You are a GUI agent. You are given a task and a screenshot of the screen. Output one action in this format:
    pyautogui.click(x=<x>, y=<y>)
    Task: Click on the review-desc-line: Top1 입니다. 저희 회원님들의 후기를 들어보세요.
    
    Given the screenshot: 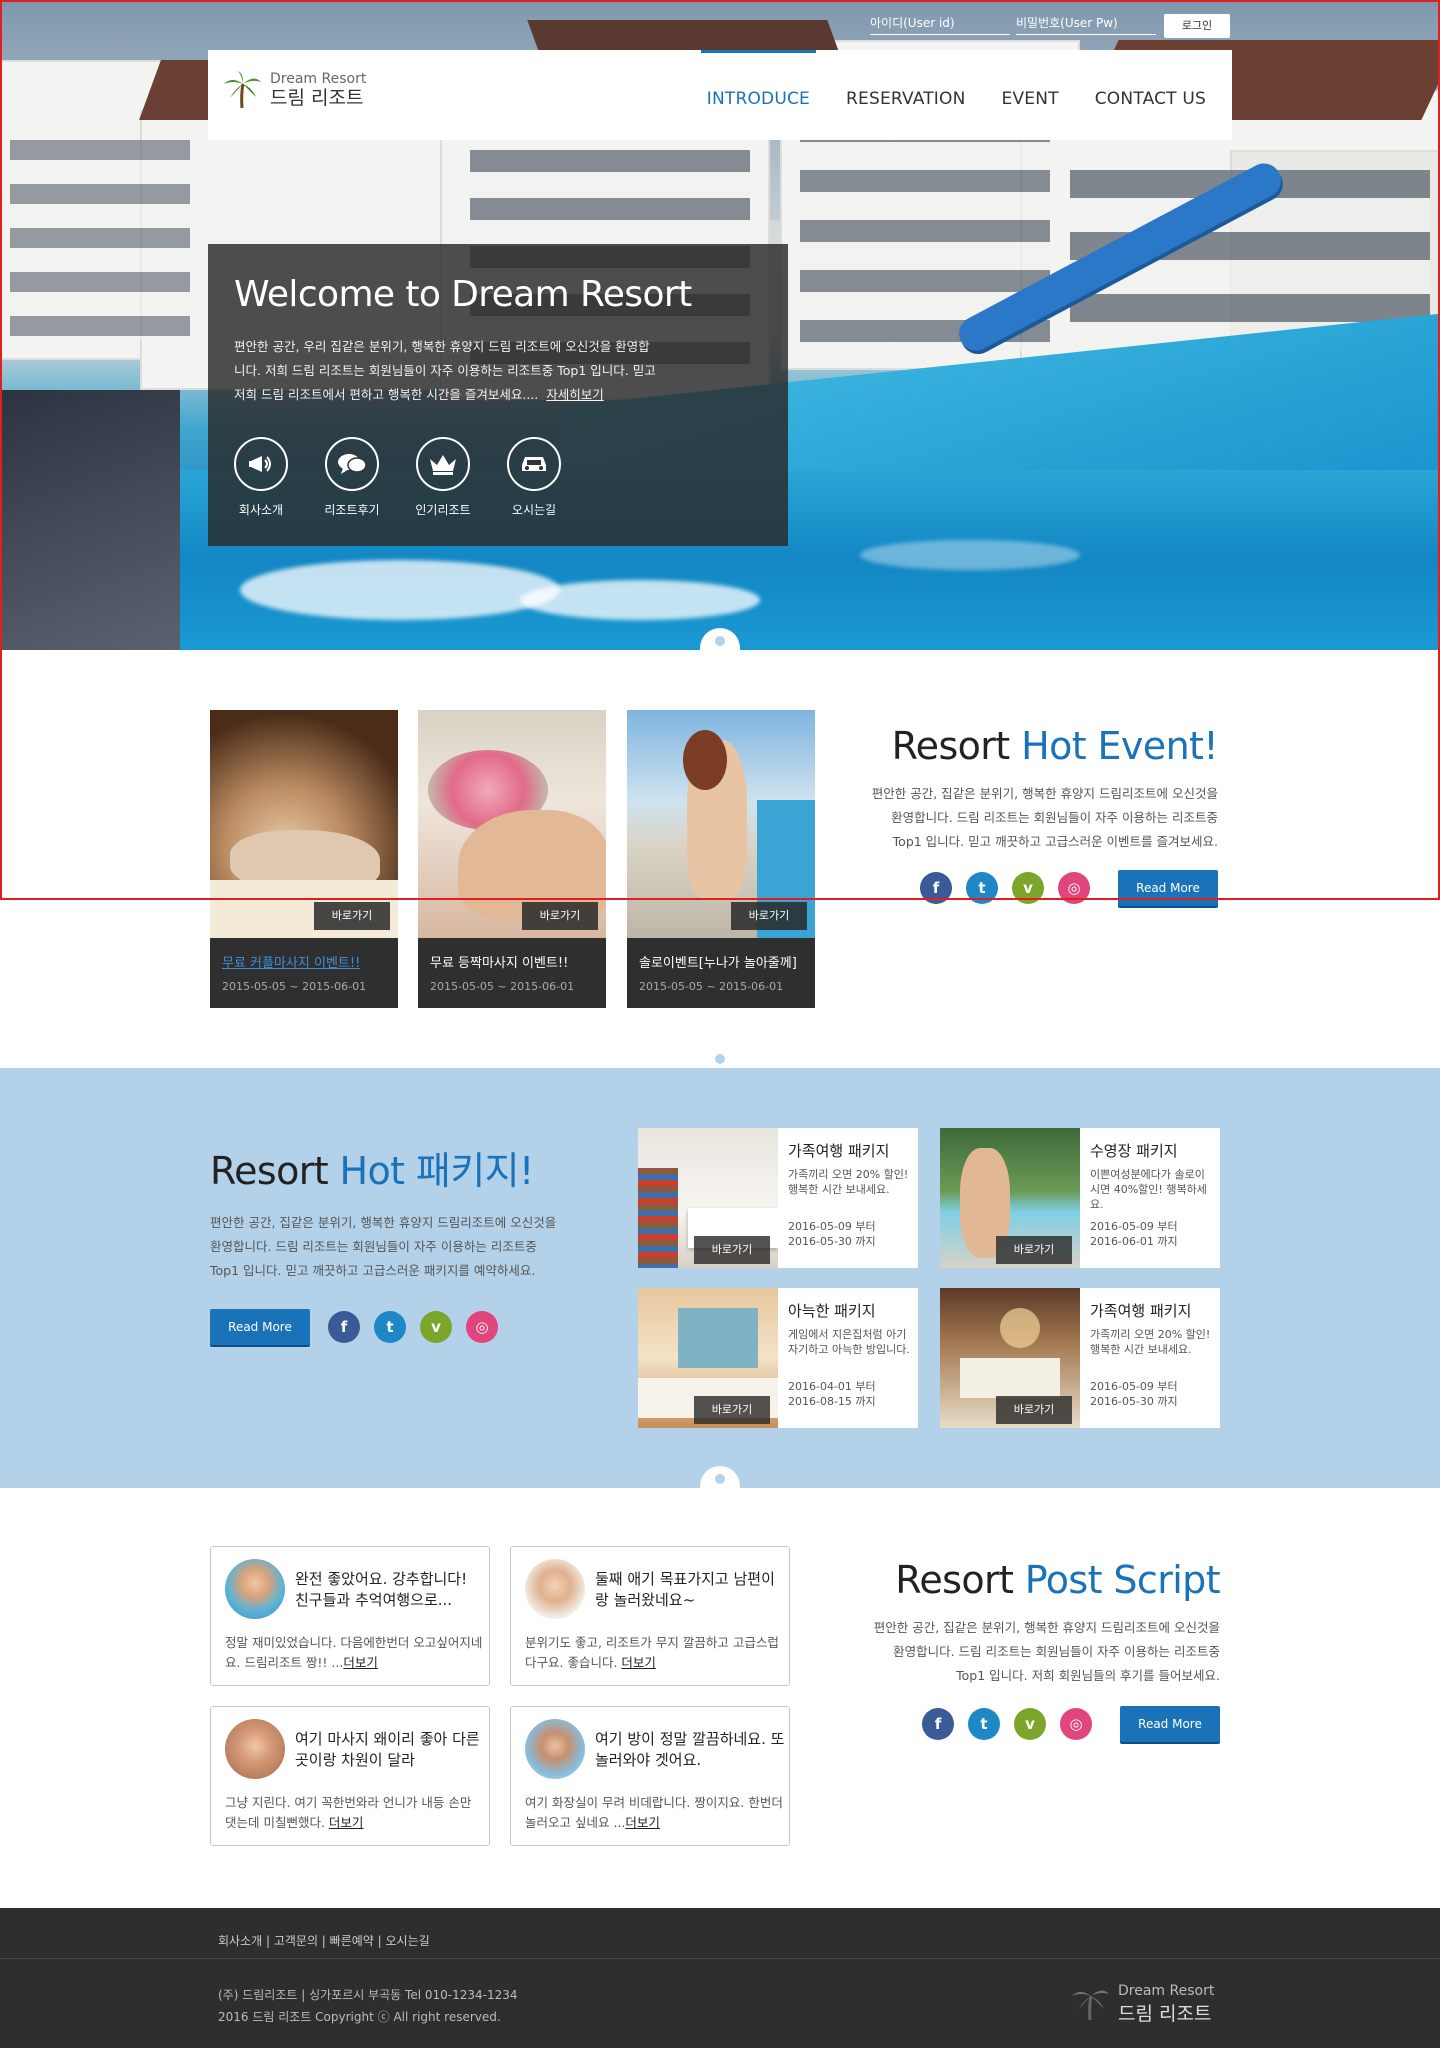 What is the action you would take?
    pyautogui.click(x=1088, y=1675)
    